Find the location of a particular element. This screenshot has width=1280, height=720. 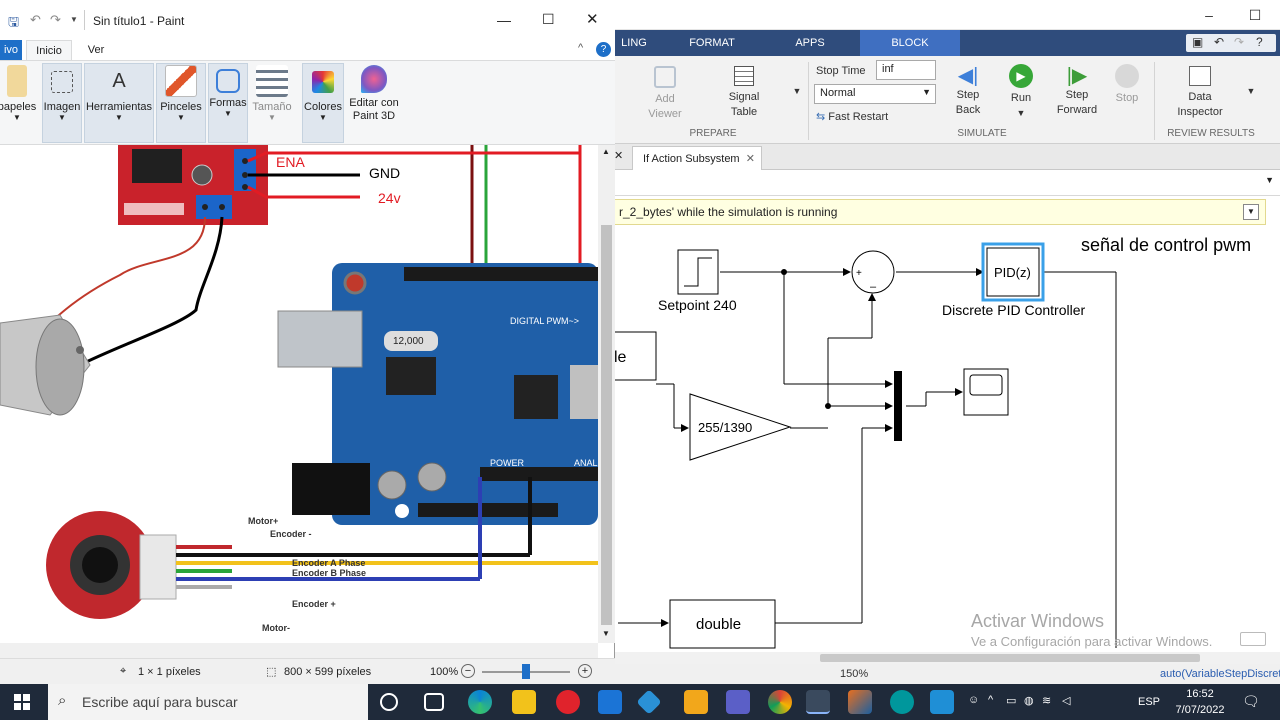

step-forward-button: |▶ Step Forward is located at coordinates (1077, 91).